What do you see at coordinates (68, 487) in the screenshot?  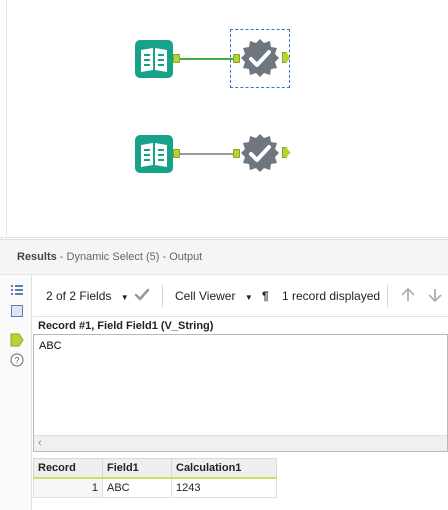 I see `record-number-cell: 1` at bounding box center [68, 487].